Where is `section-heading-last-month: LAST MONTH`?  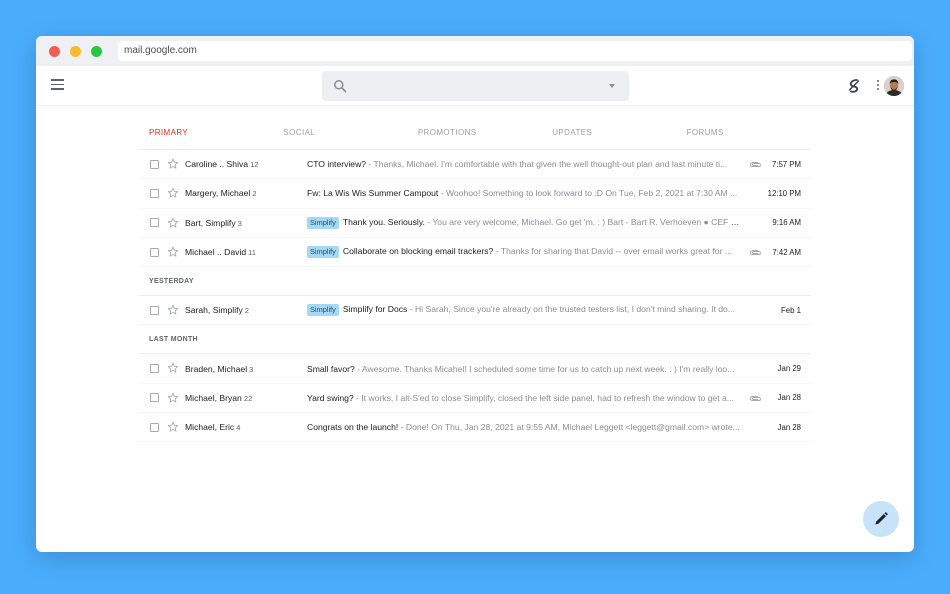
section-heading-last-month: LAST MONTH is located at coordinates (475, 340).